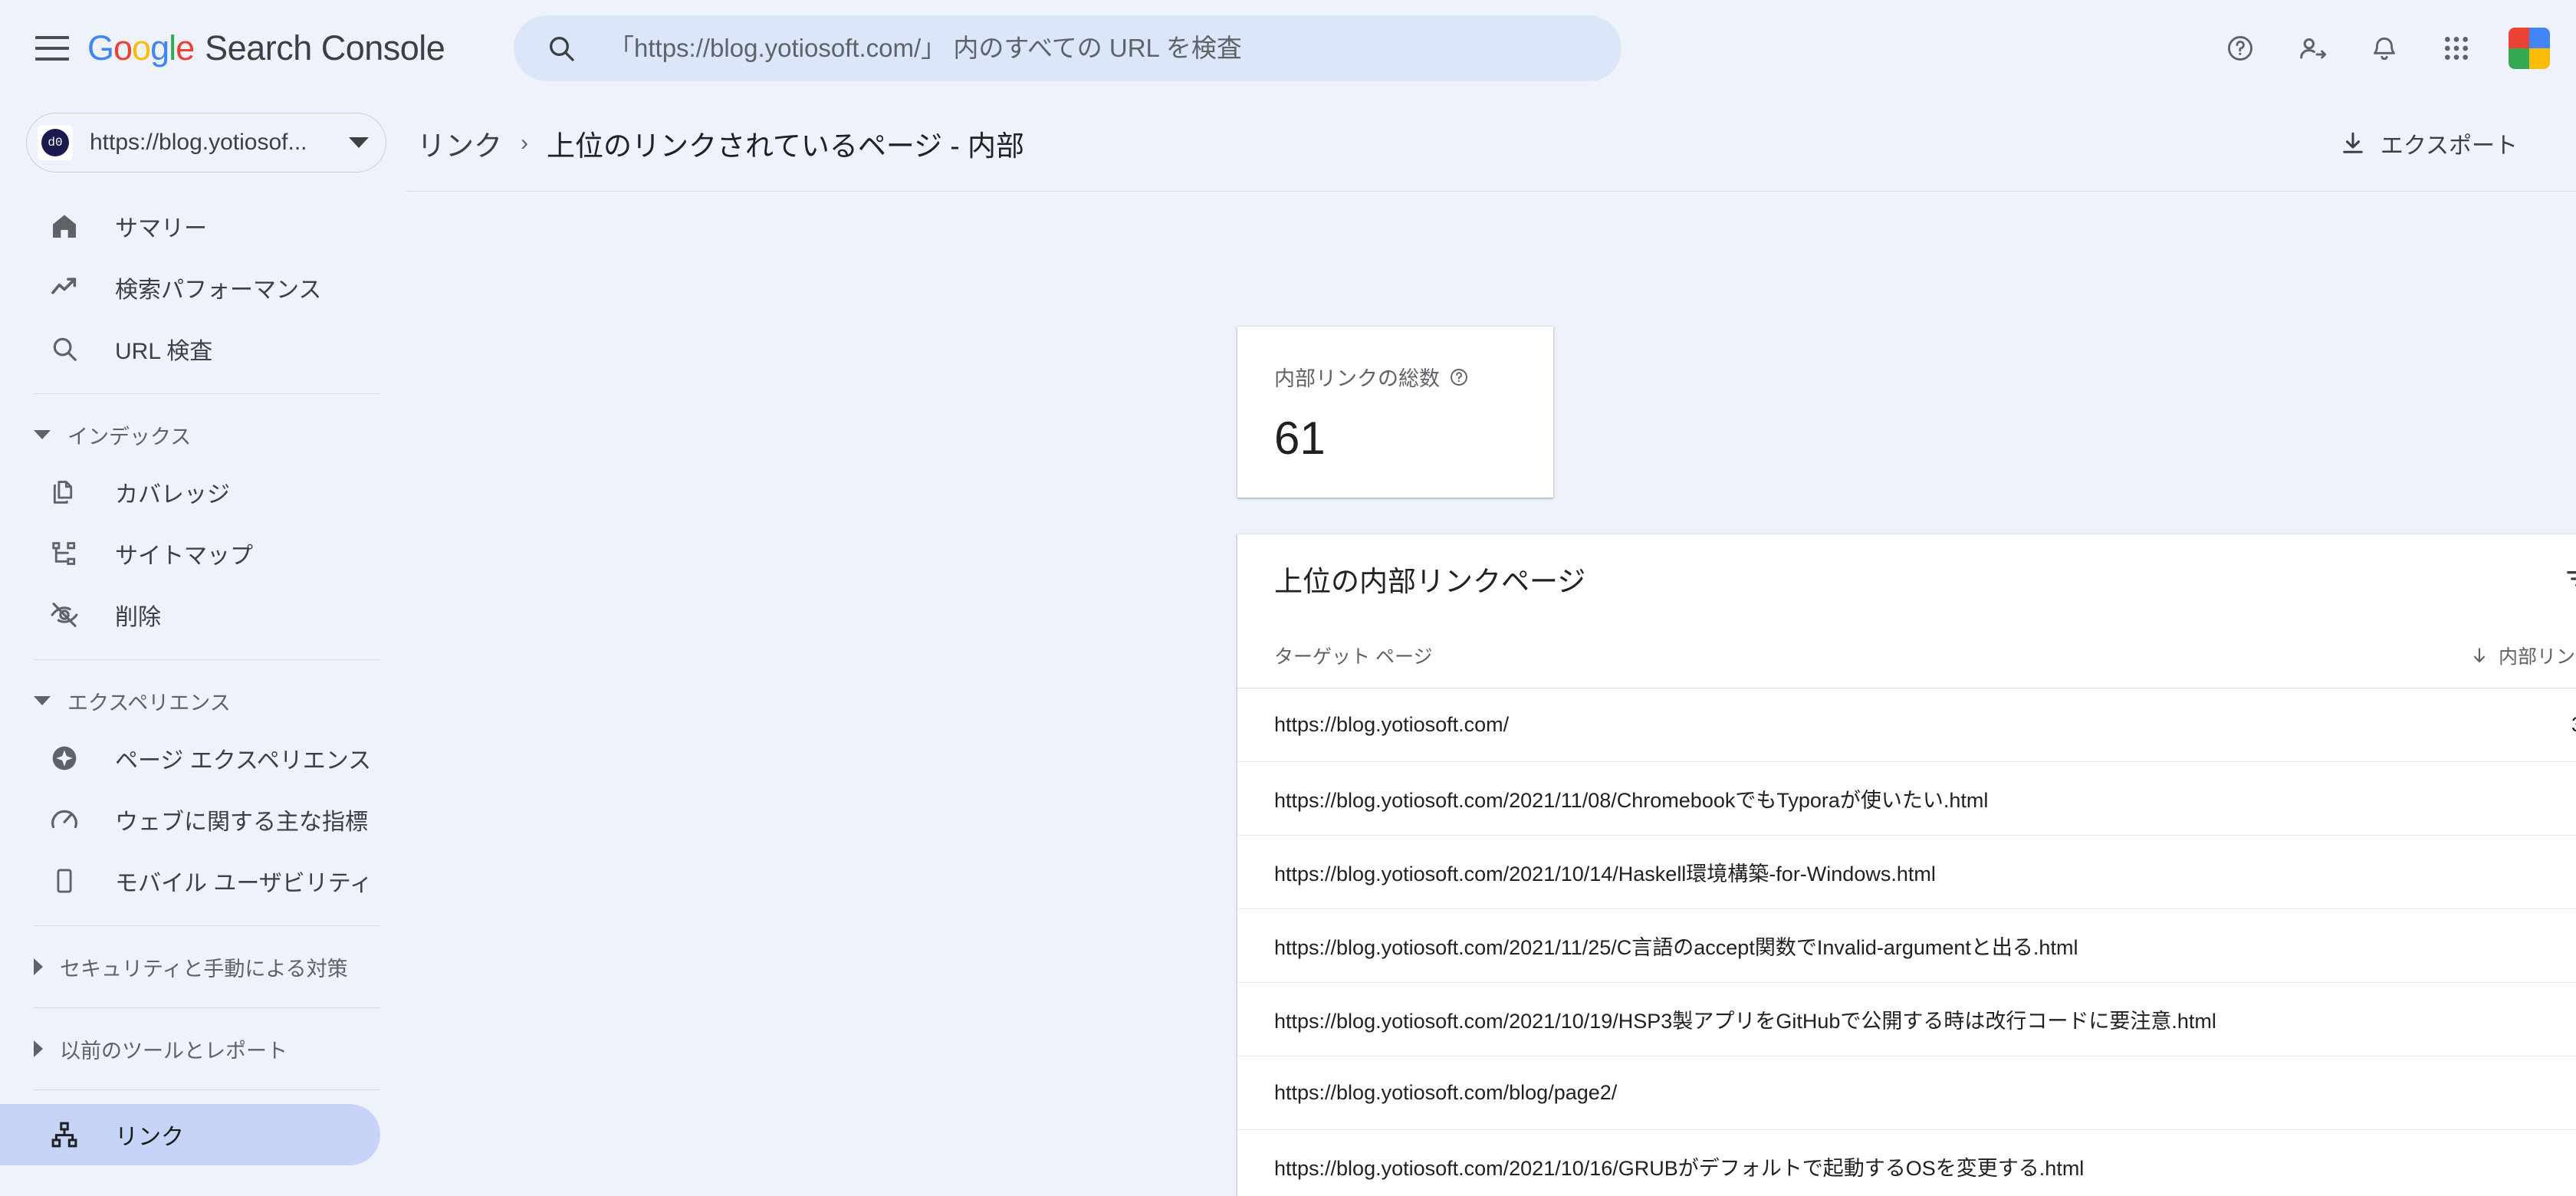 This screenshot has height=1196, width=2576. Describe the element at coordinates (2523, 655) in the screenshot. I see `column-header-internal-links: 内部リンク` at that location.